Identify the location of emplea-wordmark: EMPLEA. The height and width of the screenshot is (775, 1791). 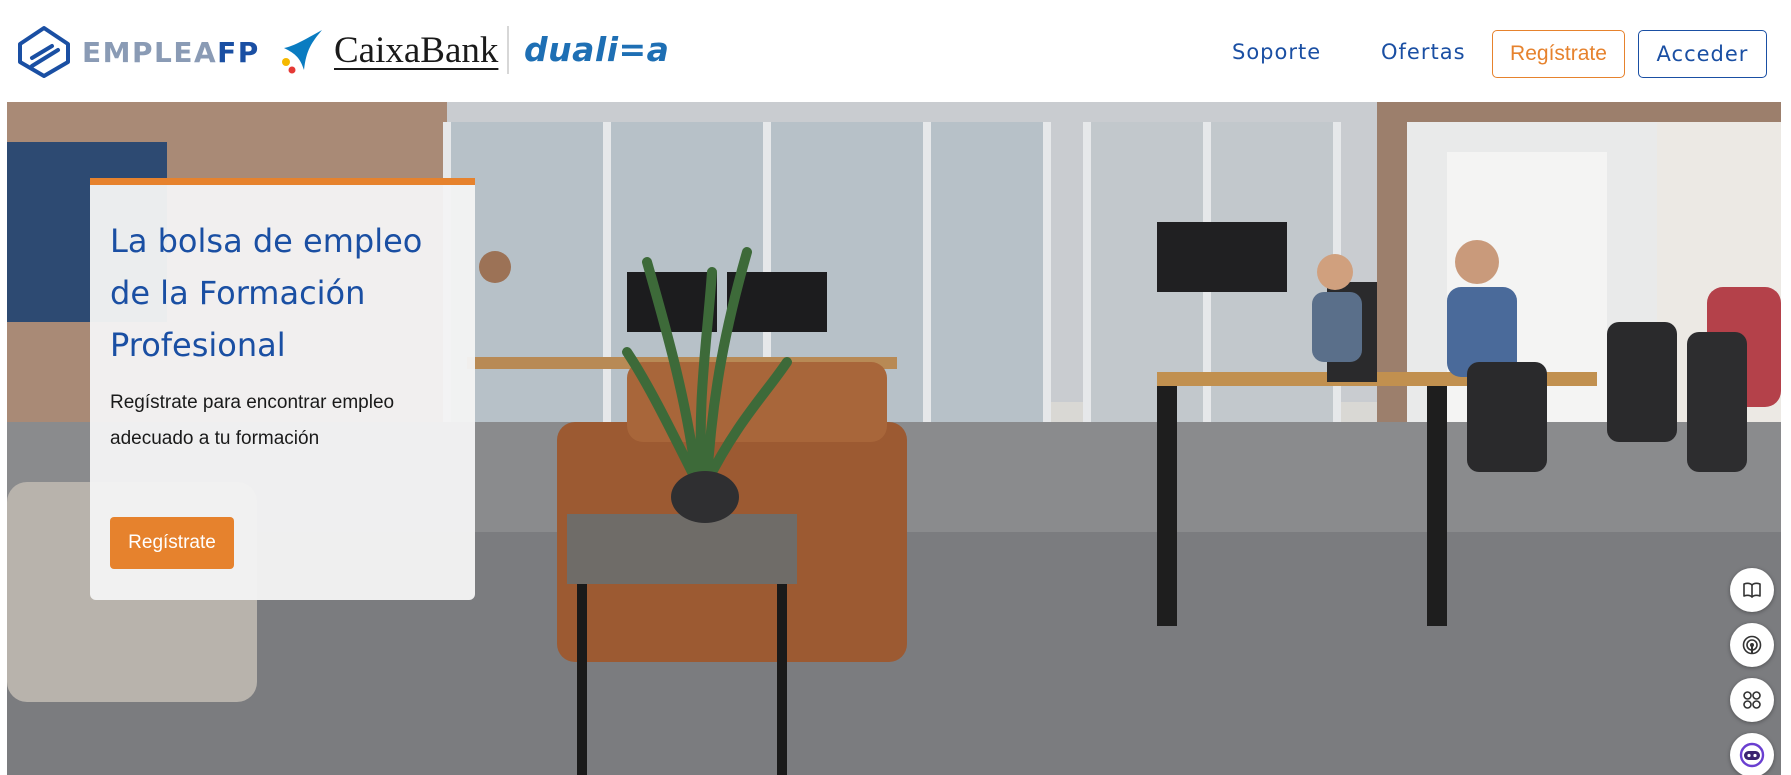
(150, 52).